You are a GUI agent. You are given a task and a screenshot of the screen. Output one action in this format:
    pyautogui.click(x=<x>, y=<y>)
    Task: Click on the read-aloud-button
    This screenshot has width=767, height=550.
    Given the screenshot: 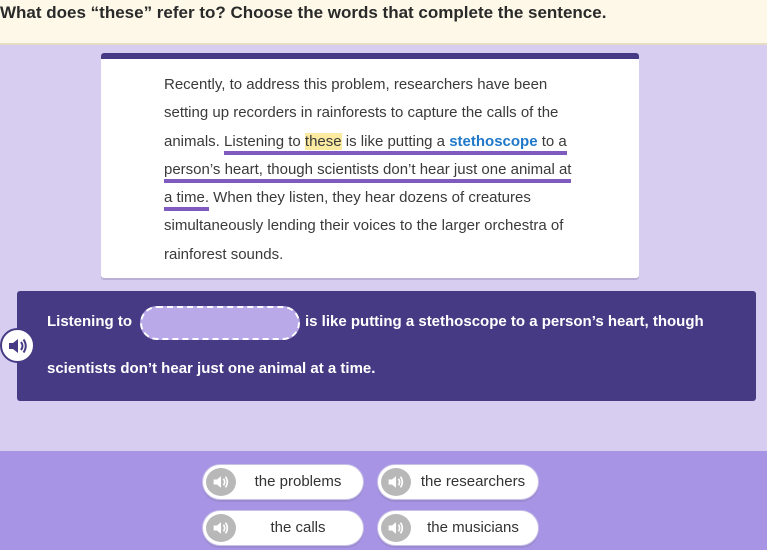 What is the action you would take?
    pyautogui.click(x=17, y=345)
    